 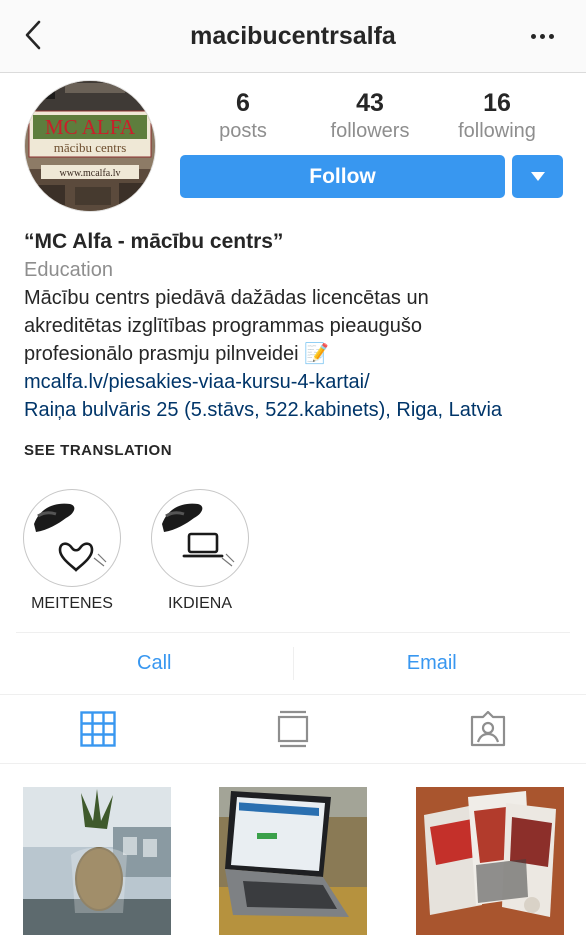 I want to click on call-button: Call, so click(x=154, y=663).